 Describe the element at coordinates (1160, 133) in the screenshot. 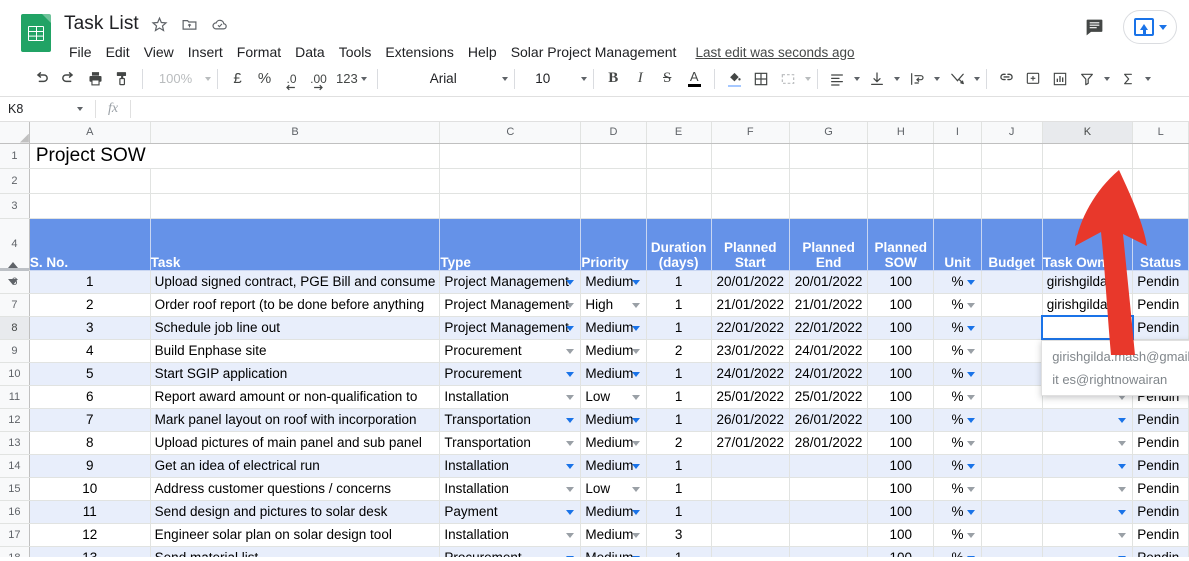

I see `column-header-l: L` at that location.